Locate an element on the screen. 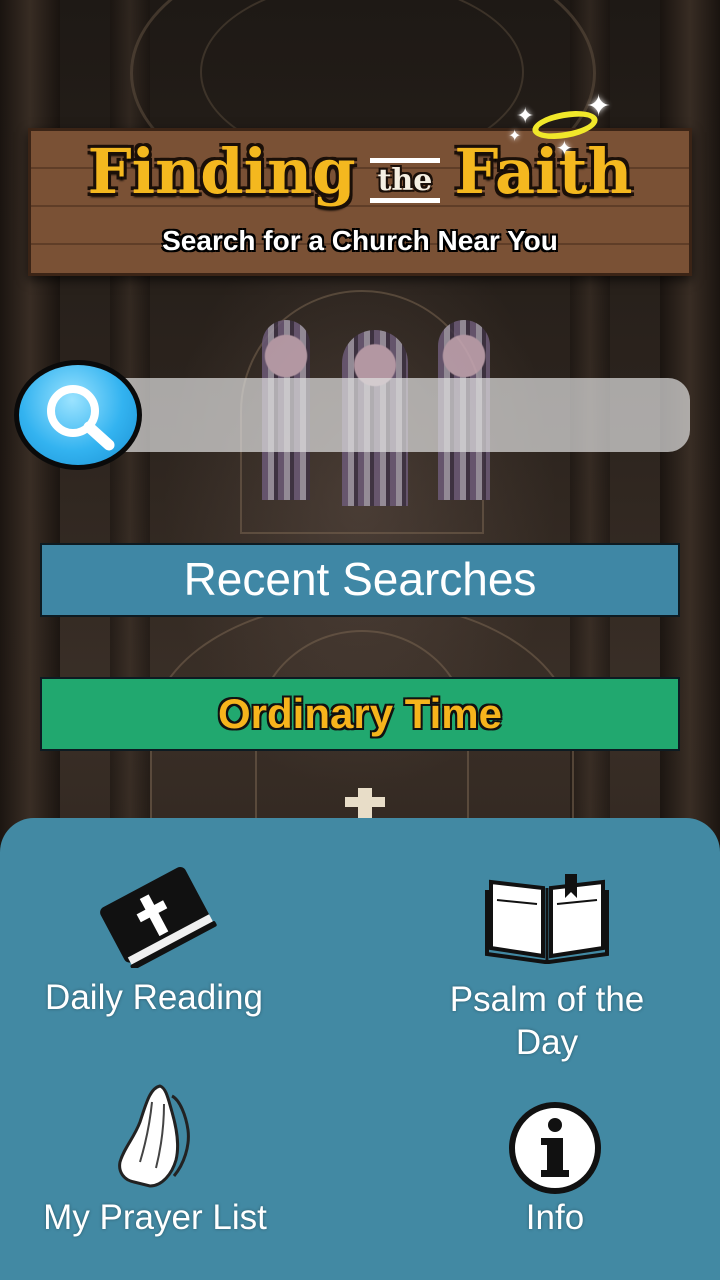 Image resolution: width=720 pixels, height=1280 pixels. open-book-icon is located at coordinates (547, 919).